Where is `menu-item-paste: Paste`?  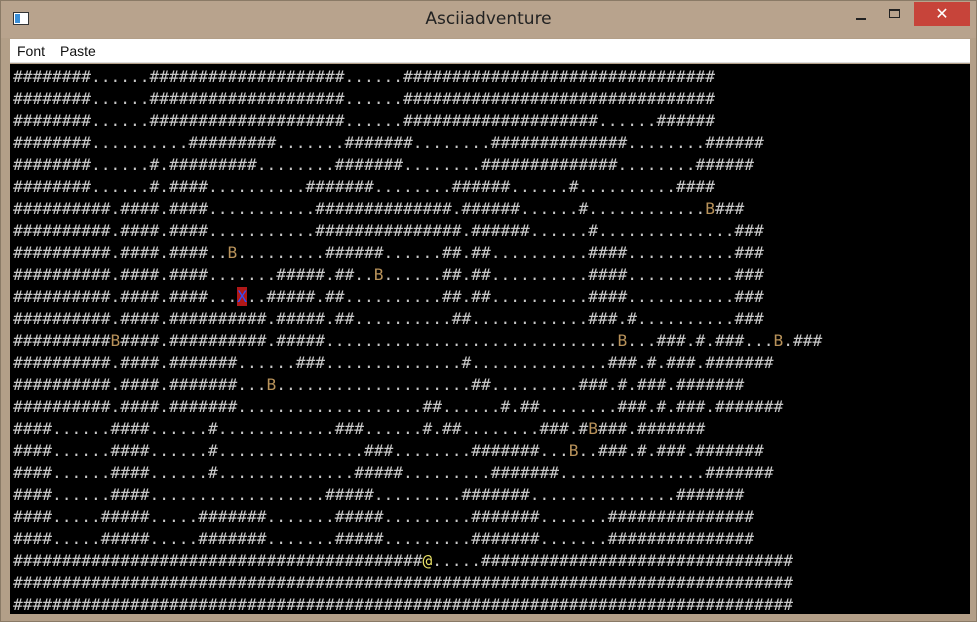 menu-item-paste: Paste is located at coordinates (78, 51).